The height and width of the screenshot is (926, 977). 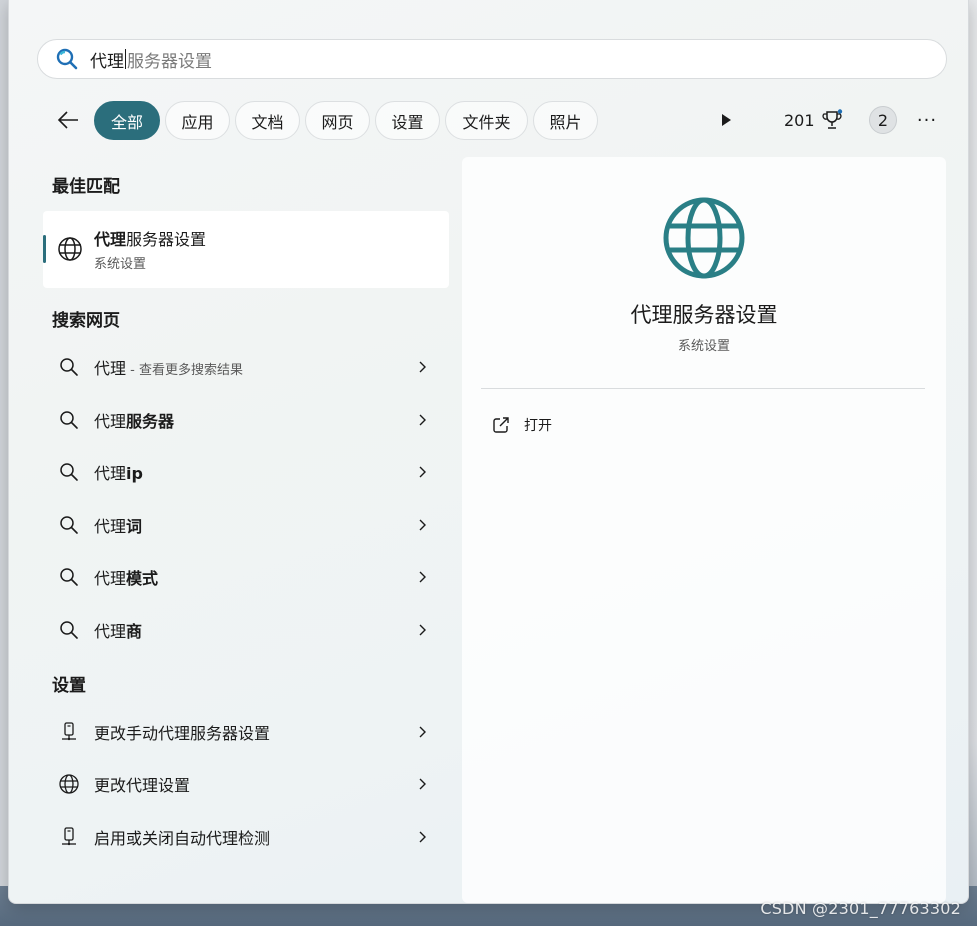 What do you see at coordinates (134, 631) in the screenshot?
I see `query-completion: 商` at bounding box center [134, 631].